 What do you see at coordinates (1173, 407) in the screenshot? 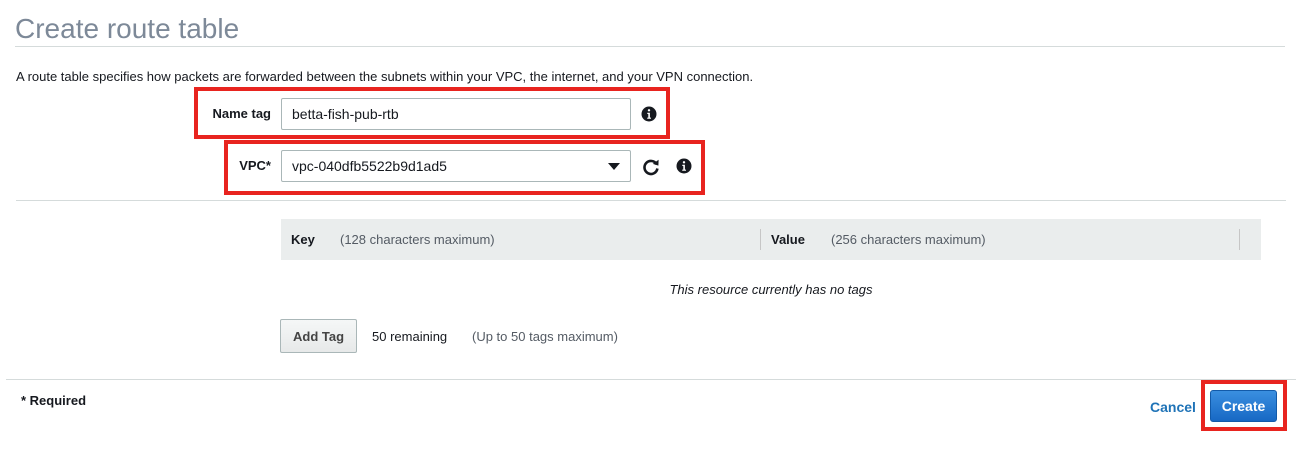
I see `cancel-button: Cancel` at bounding box center [1173, 407].